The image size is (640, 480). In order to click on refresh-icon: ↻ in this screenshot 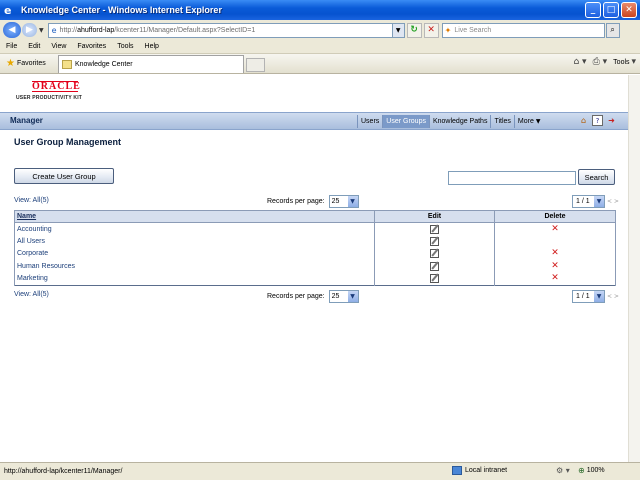, I will do `click(414, 30)`.